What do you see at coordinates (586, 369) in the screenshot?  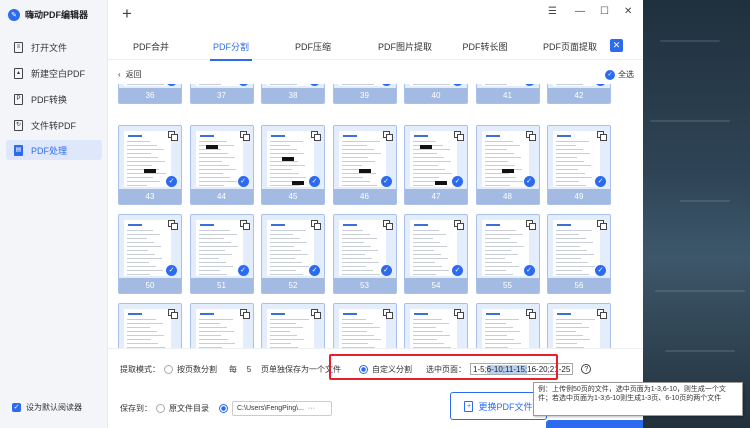 I see `help-icon: ?` at bounding box center [586, 369].